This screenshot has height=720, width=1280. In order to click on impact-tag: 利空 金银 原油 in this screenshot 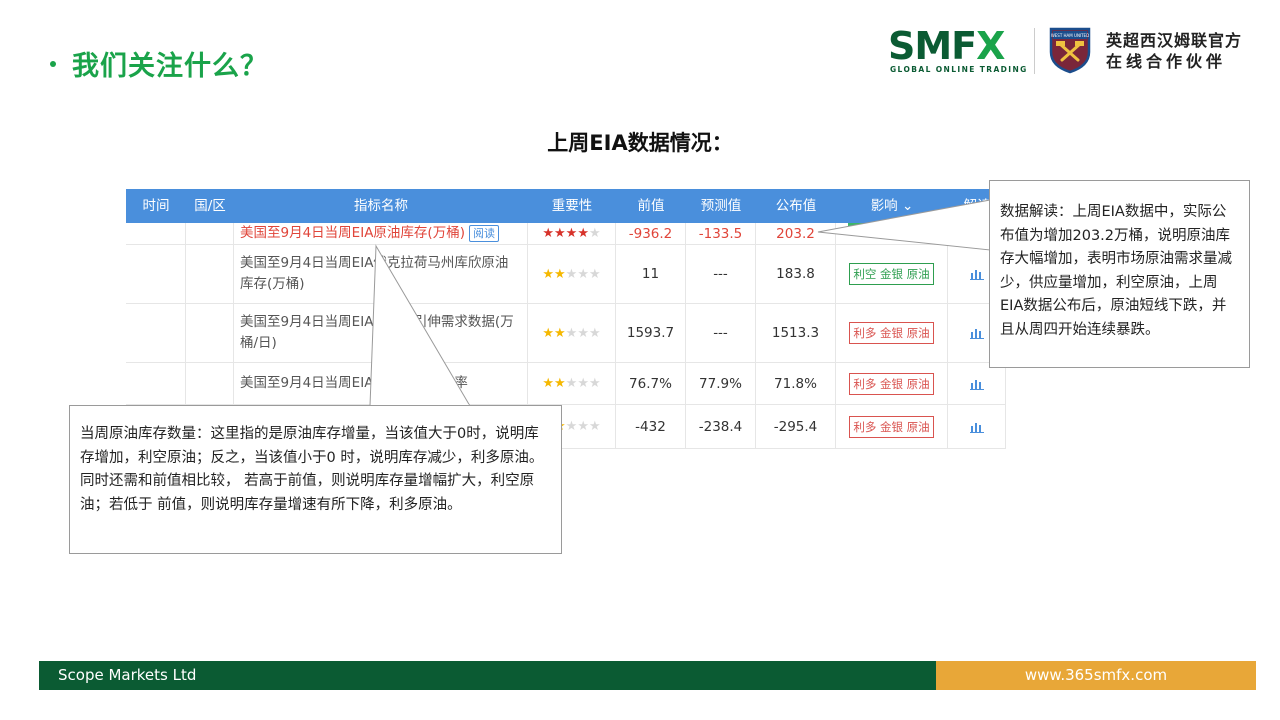, I will do `click(891, 274)`.